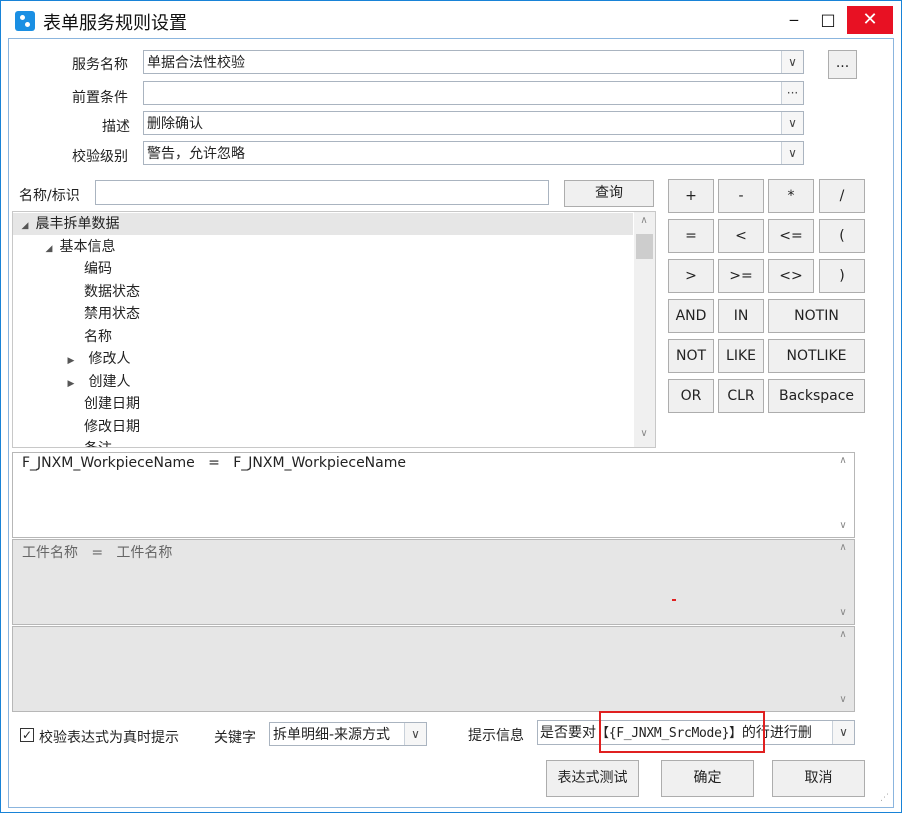 This screenshot has height=813, width=902. Describe the element at coordinates (49, 196) in the screenshot. I see `search-label: 名称/标识` at that location.